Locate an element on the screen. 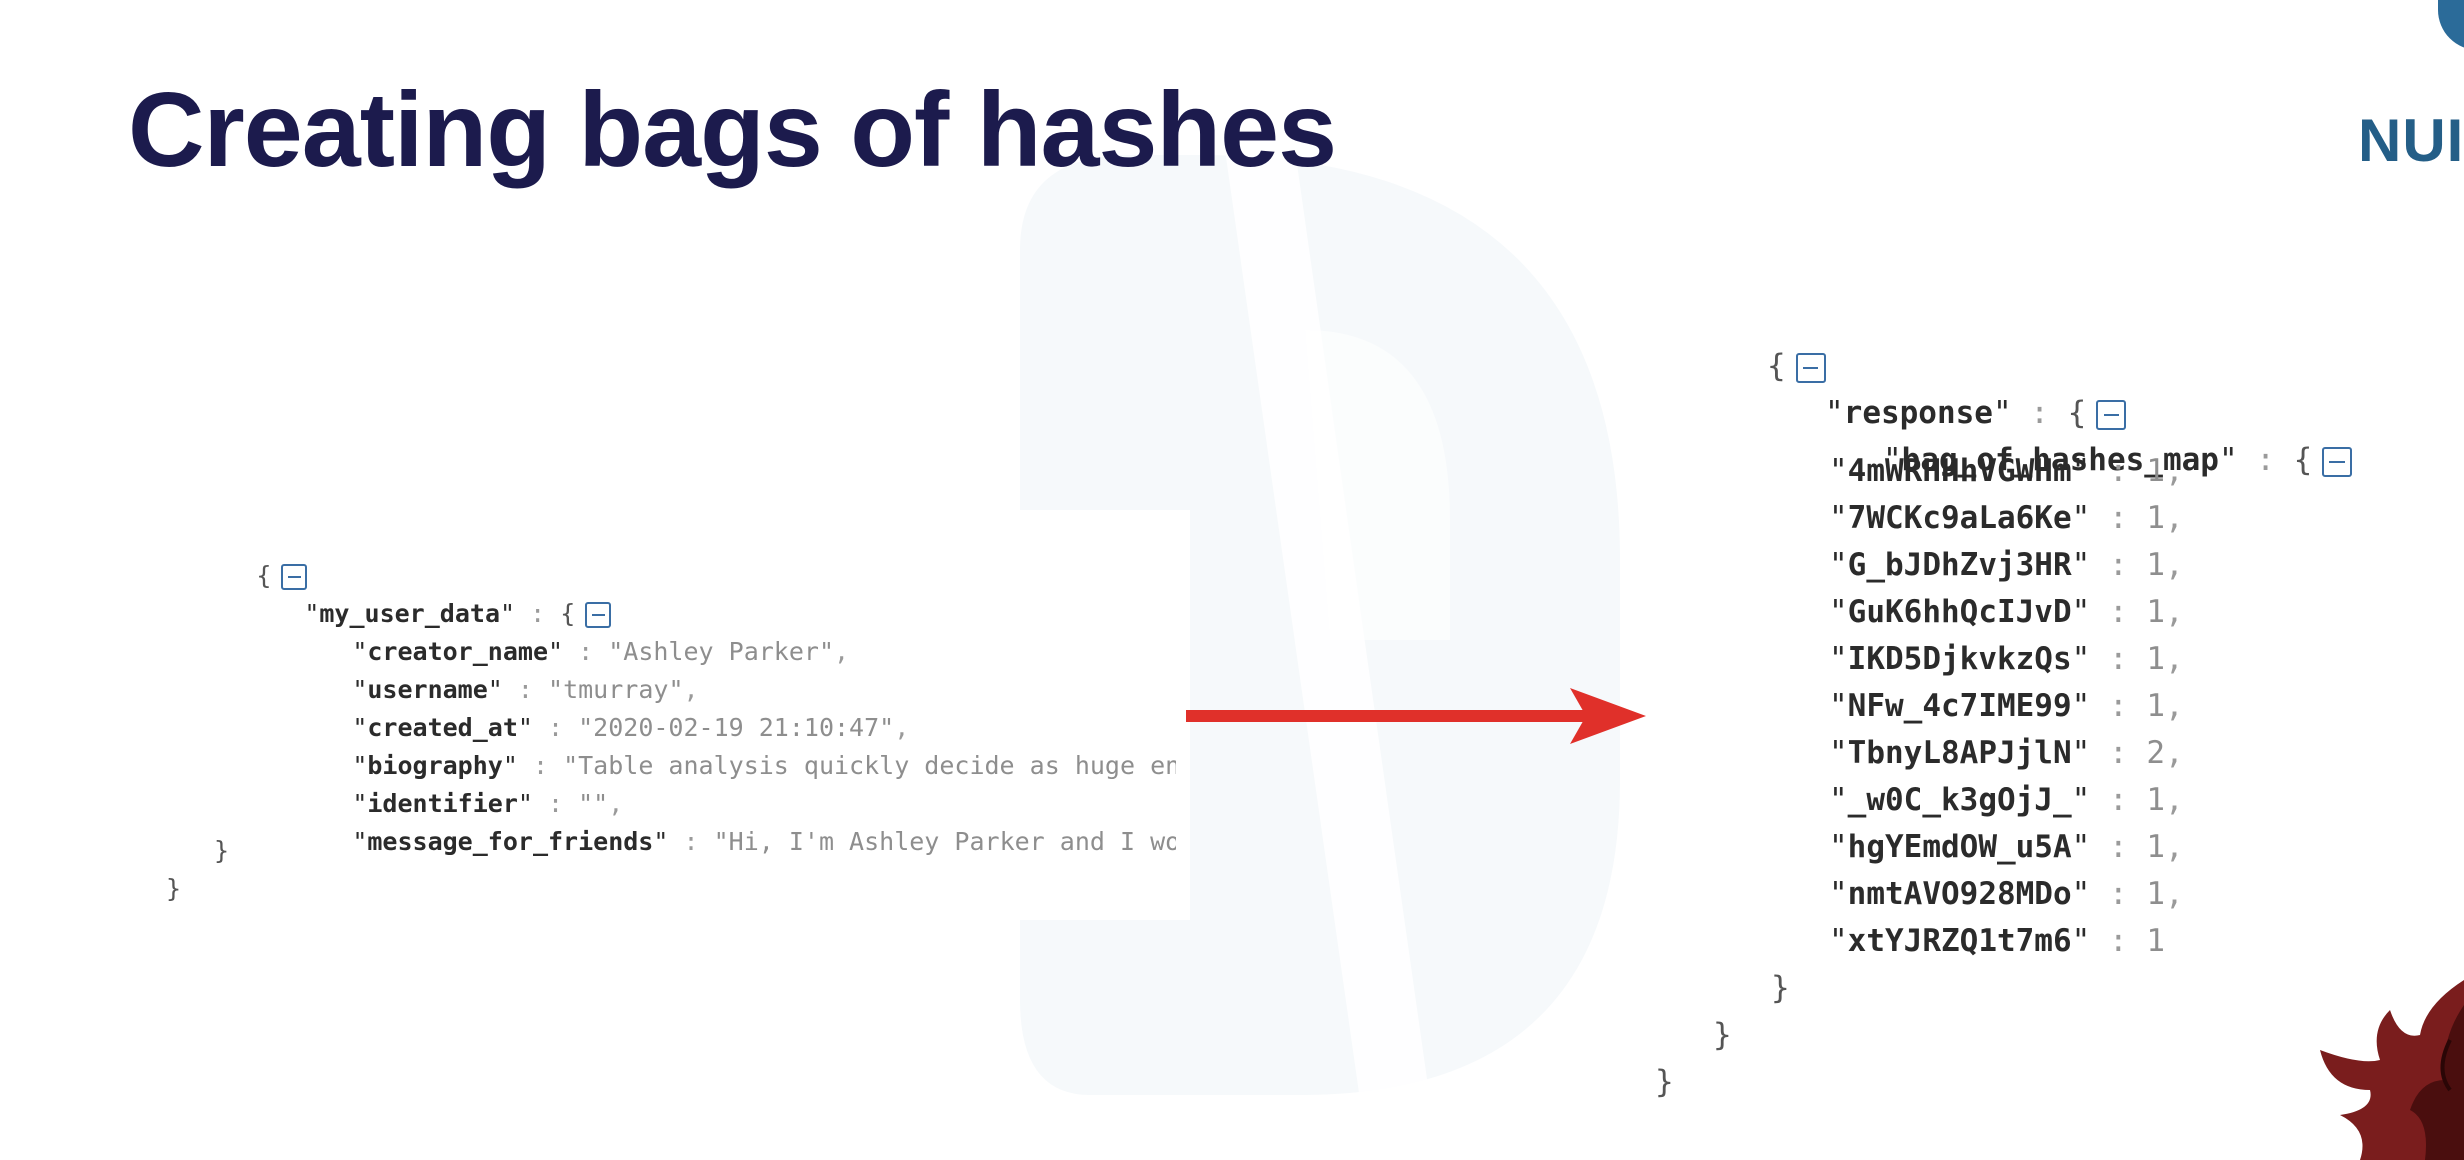 Image resolution: width=2464 pixels, height=1160 pixels. mascot-icon is located at coordinates (2392, 1070).